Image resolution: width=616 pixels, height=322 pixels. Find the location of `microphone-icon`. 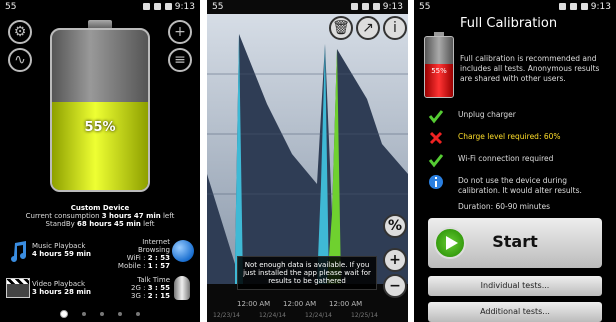

microphone-icon is located at coordinates (182, 288).